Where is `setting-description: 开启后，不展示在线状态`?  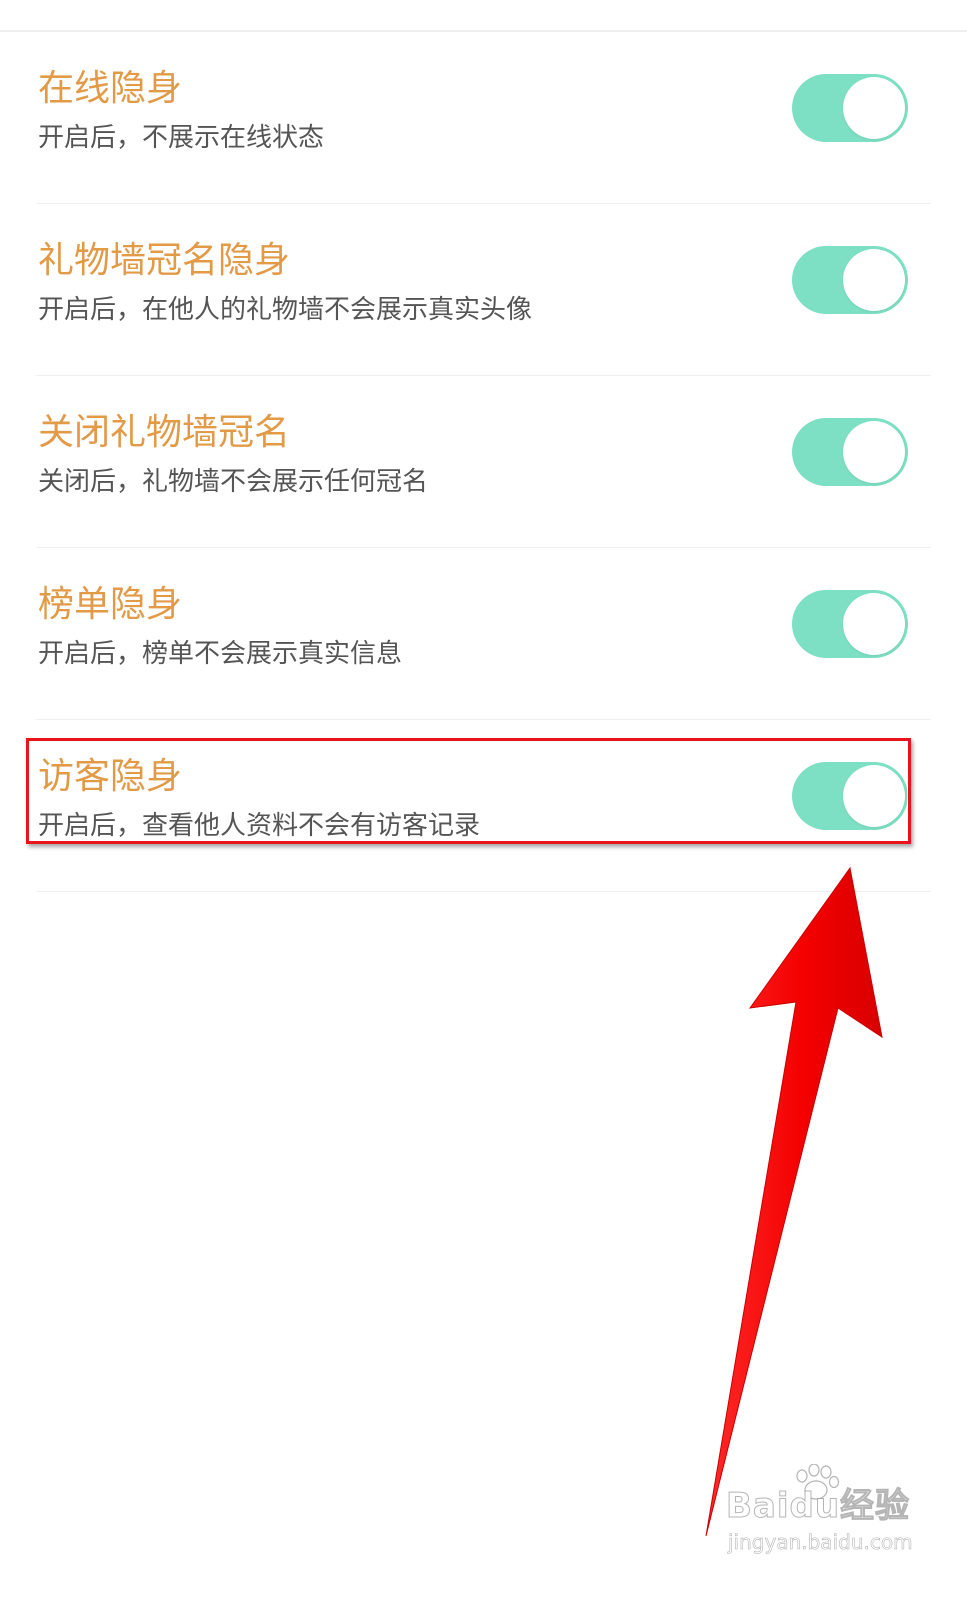
setting-description: 开启后，不展示在线状态 is located at coordinates (181, 138).